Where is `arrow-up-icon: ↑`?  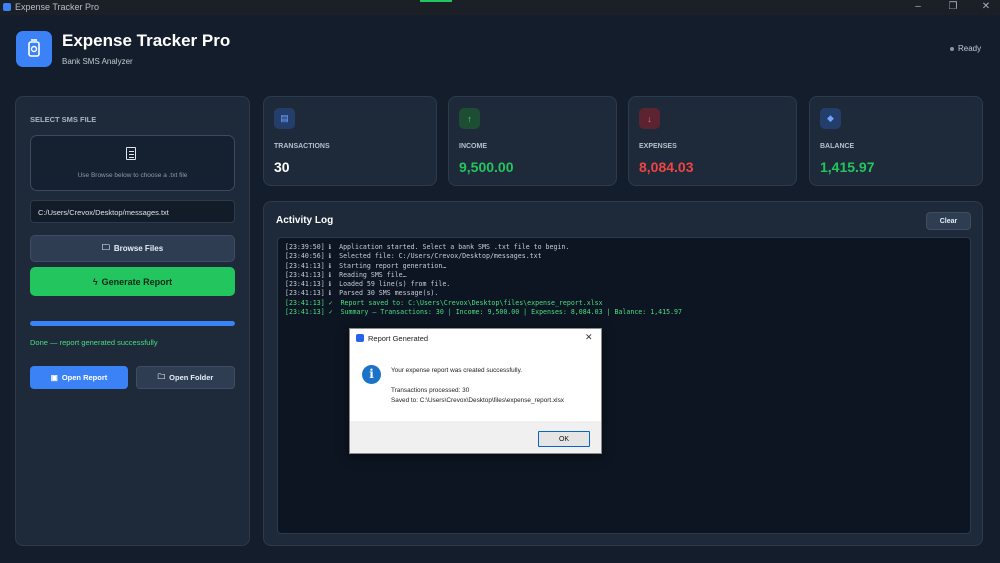
arrow-up-icon: ↑ is located at coordinates (469, 118).